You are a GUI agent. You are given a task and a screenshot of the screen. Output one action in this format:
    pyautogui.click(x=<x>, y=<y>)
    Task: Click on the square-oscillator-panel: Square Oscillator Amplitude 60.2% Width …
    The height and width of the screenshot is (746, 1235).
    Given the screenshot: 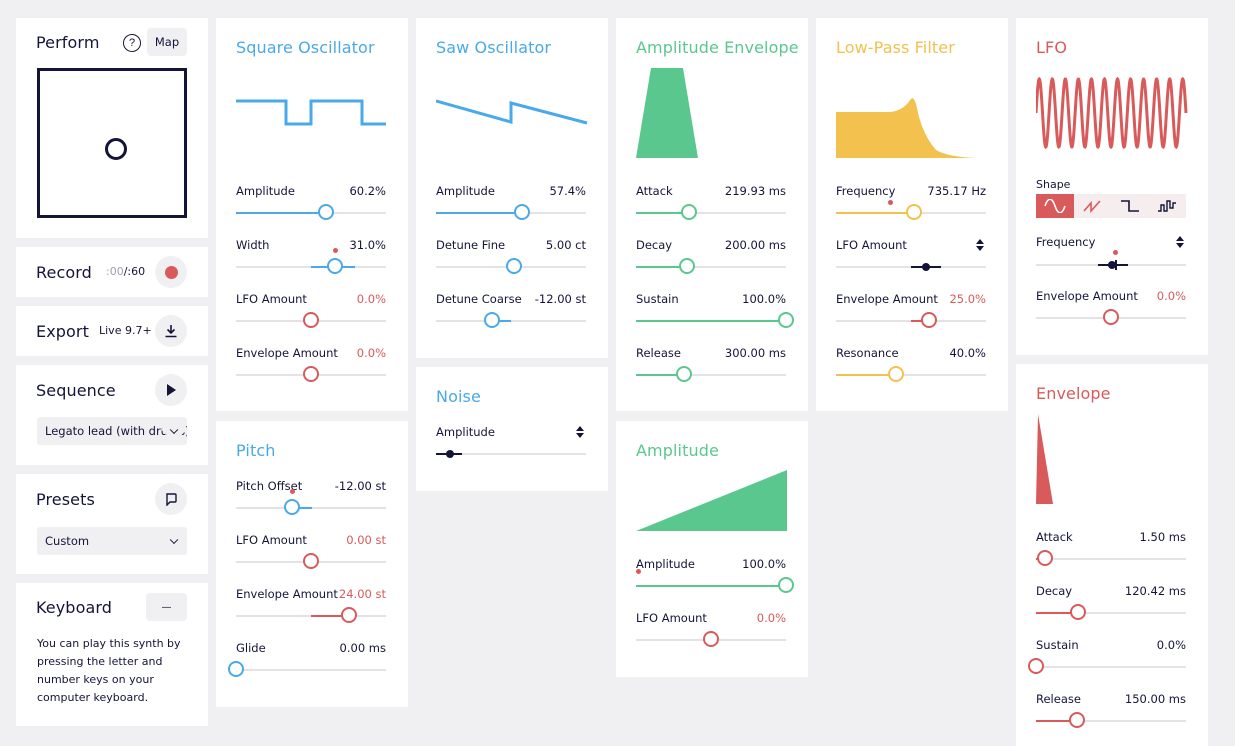 What is the action you would take?
    pyautogui.click(x=312, y=214)
    